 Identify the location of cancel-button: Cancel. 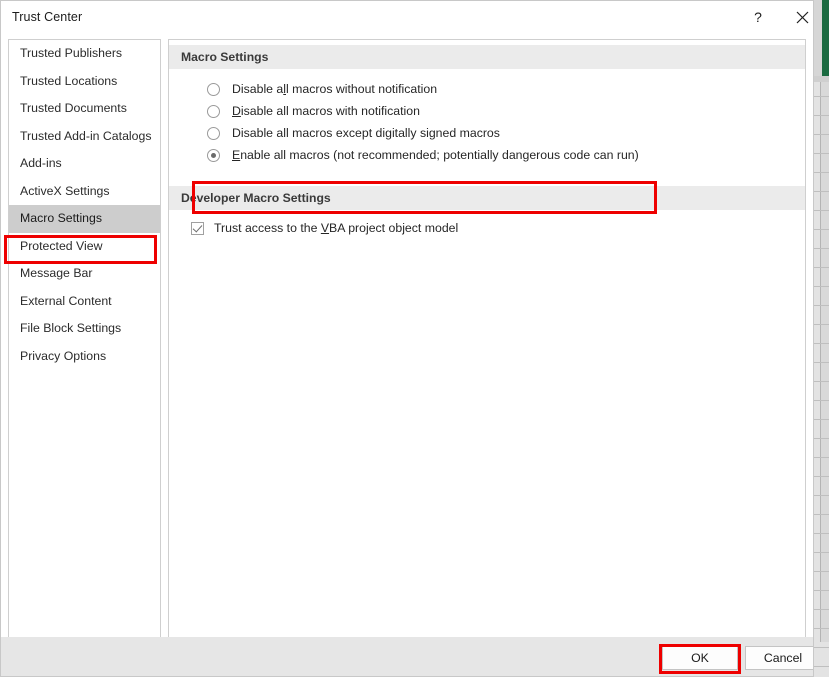
(779, 658).